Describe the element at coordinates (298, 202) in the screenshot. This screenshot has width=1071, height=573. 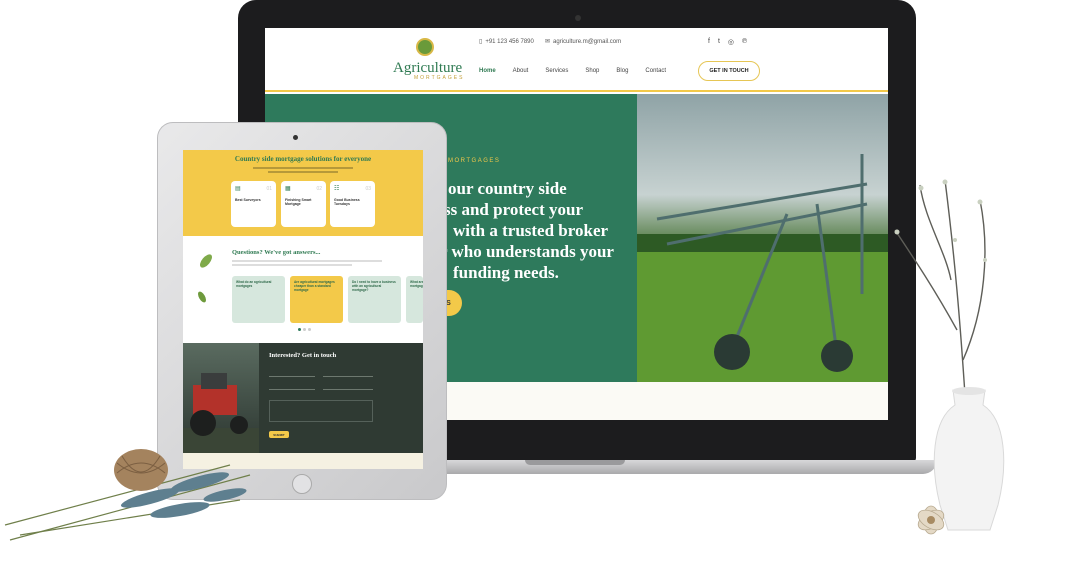
I see `card-title: Finishing Smart Mortgage` at that location.